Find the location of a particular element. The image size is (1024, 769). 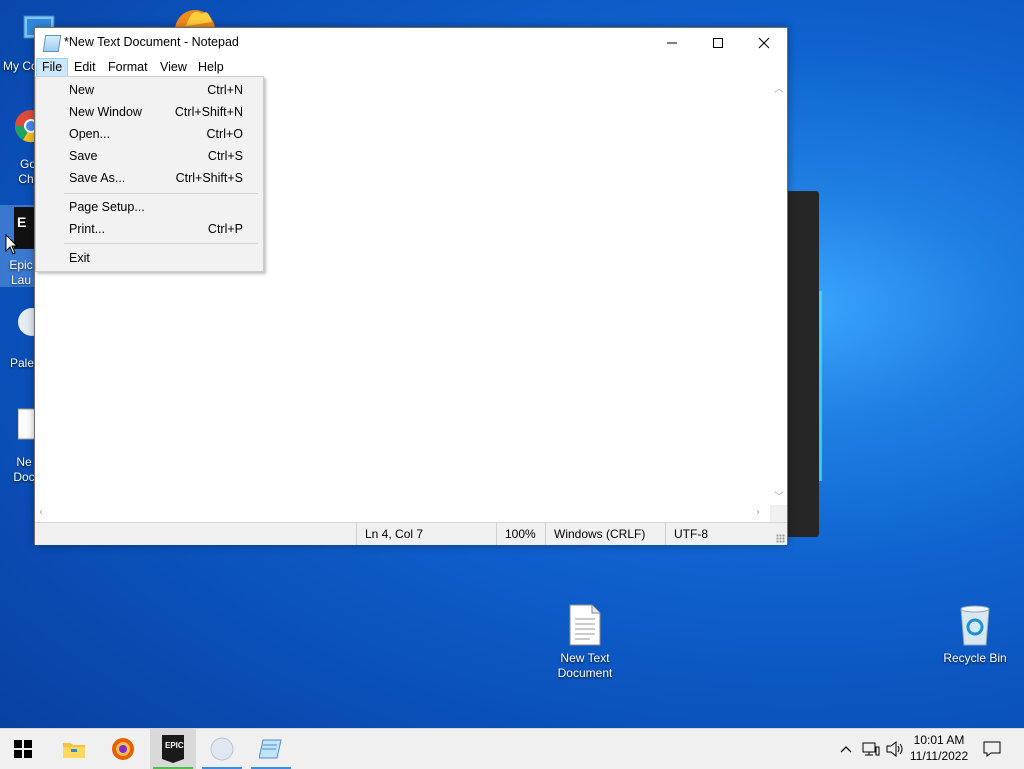

scrollbar-corner is located at coordinates (778, 513).